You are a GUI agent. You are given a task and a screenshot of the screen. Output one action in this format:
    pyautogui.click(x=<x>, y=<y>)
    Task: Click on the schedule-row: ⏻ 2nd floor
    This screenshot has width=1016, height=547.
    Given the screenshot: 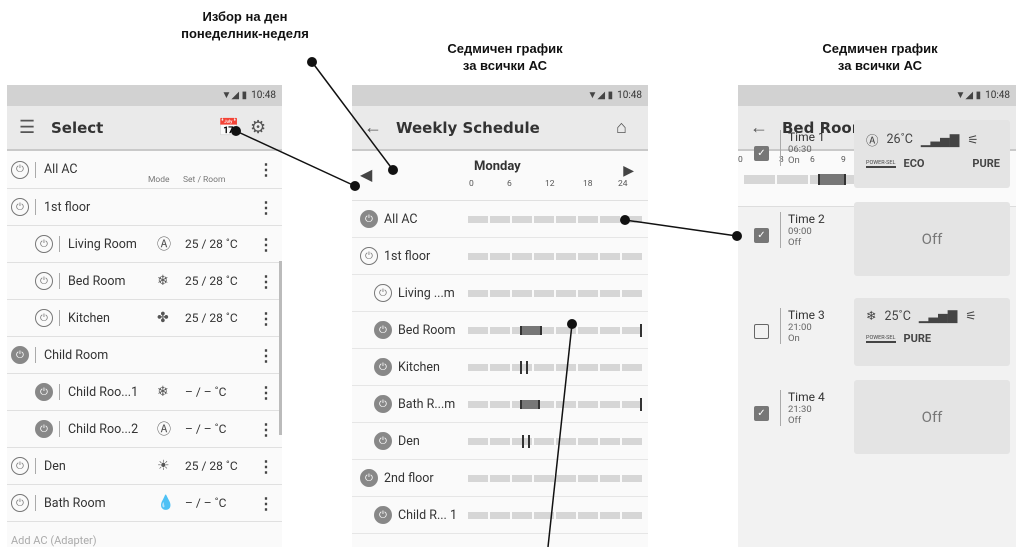 What is the action you would take?
    pyautogui.click(x=500, y=478)
    